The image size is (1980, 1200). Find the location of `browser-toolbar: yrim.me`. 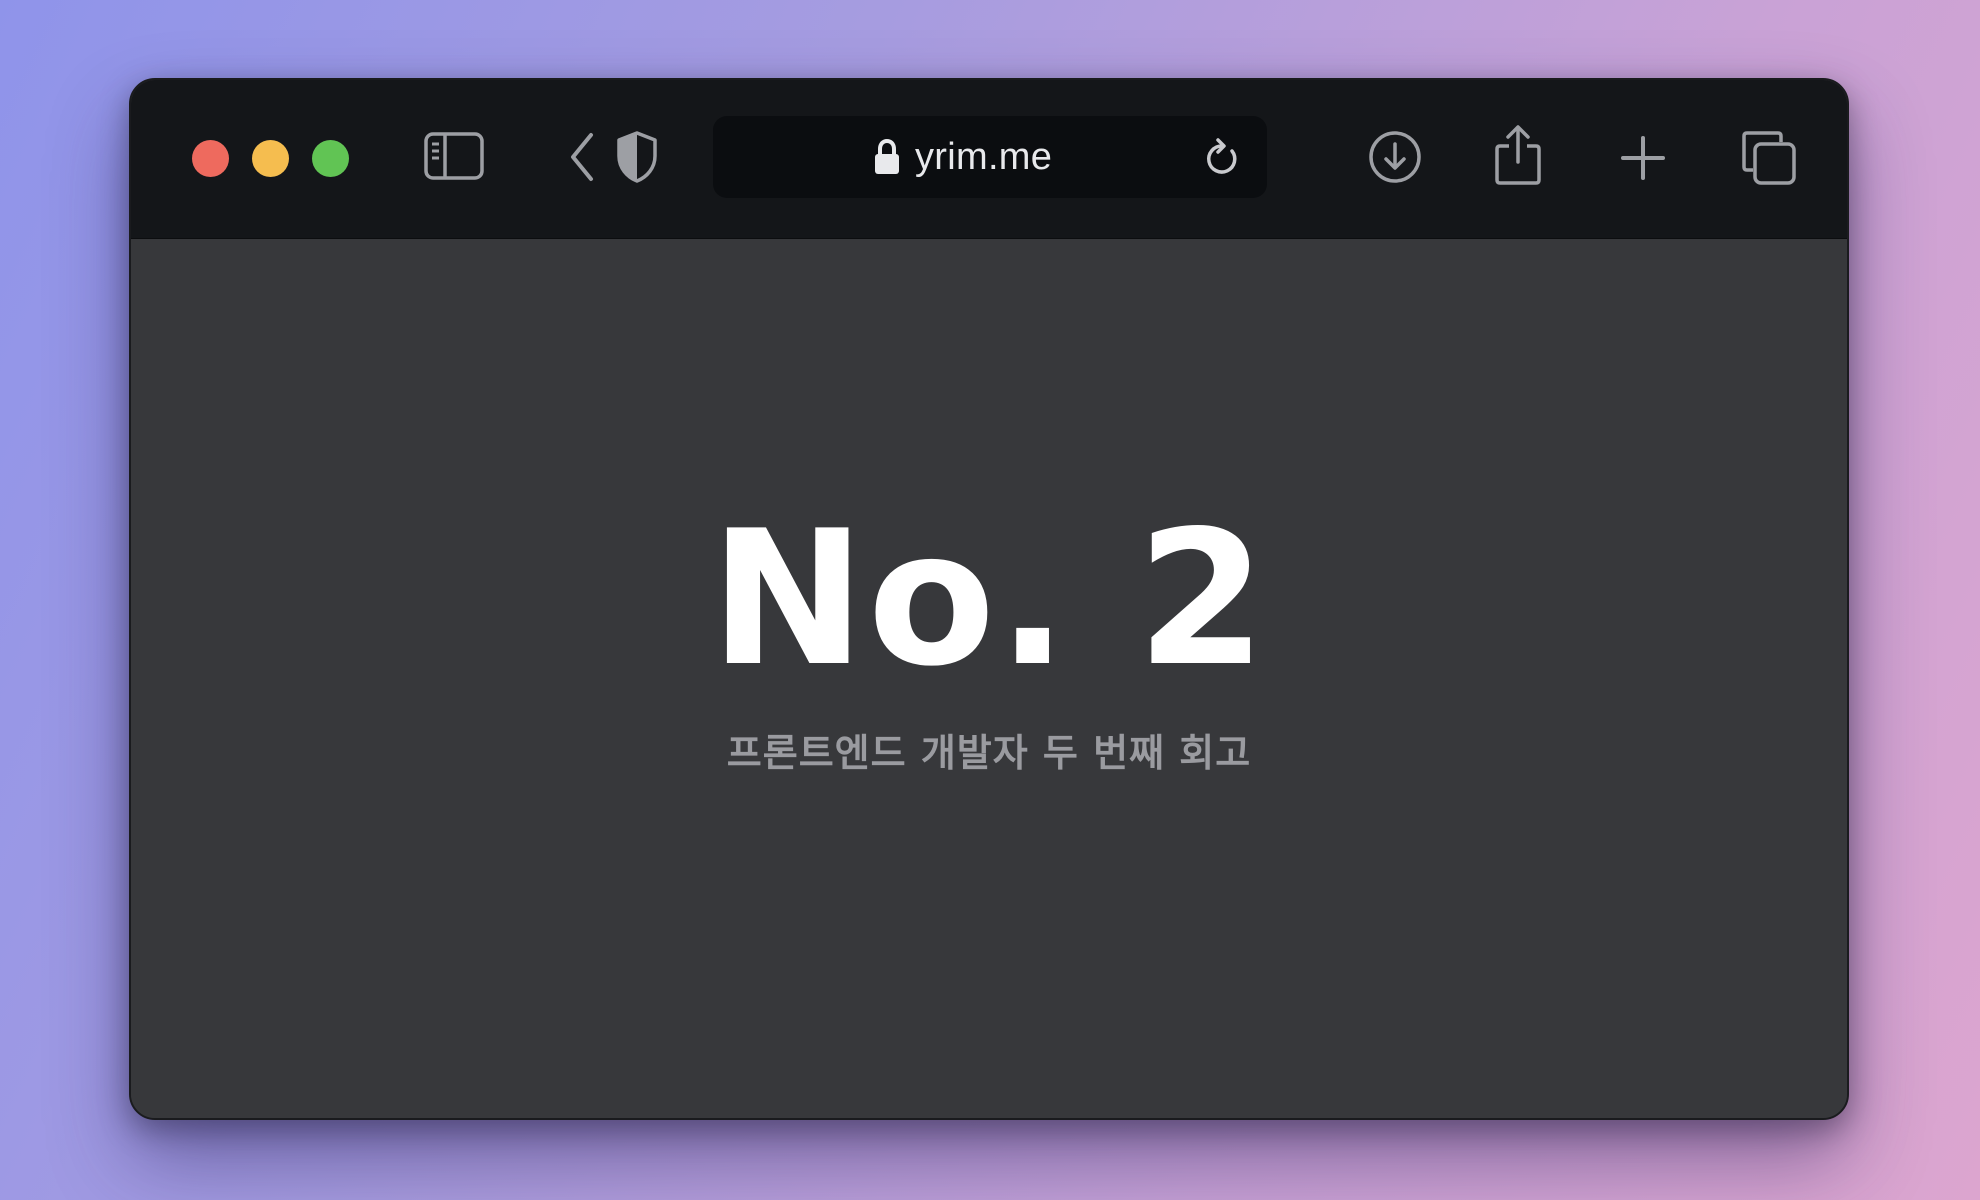

browser-toolbar: yrim.me is located at coordinates (989, 159).